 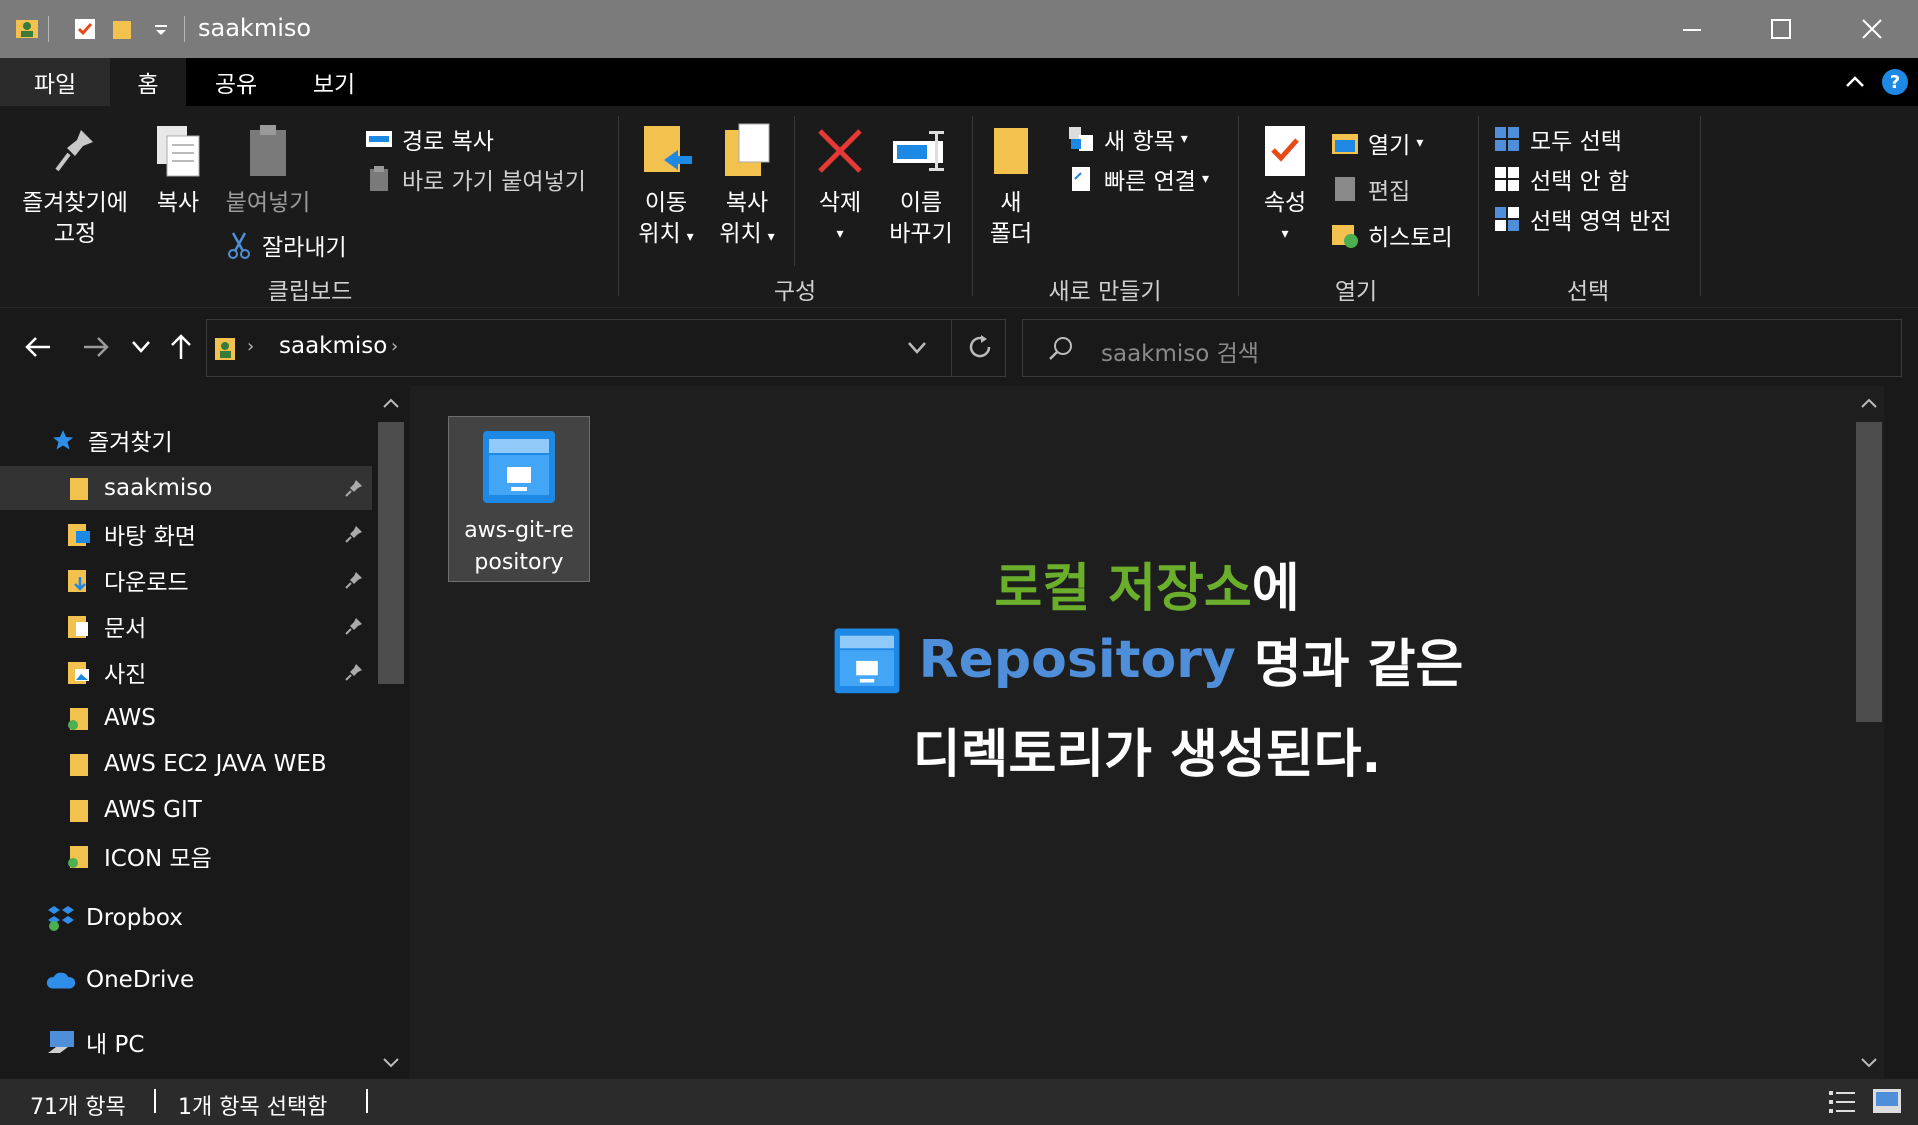 What do you see at coordinates (1582, 219) in the screenshot?
I see `invert-selection-button: 선택 영역 반전` at bounding box center [1582, 219].